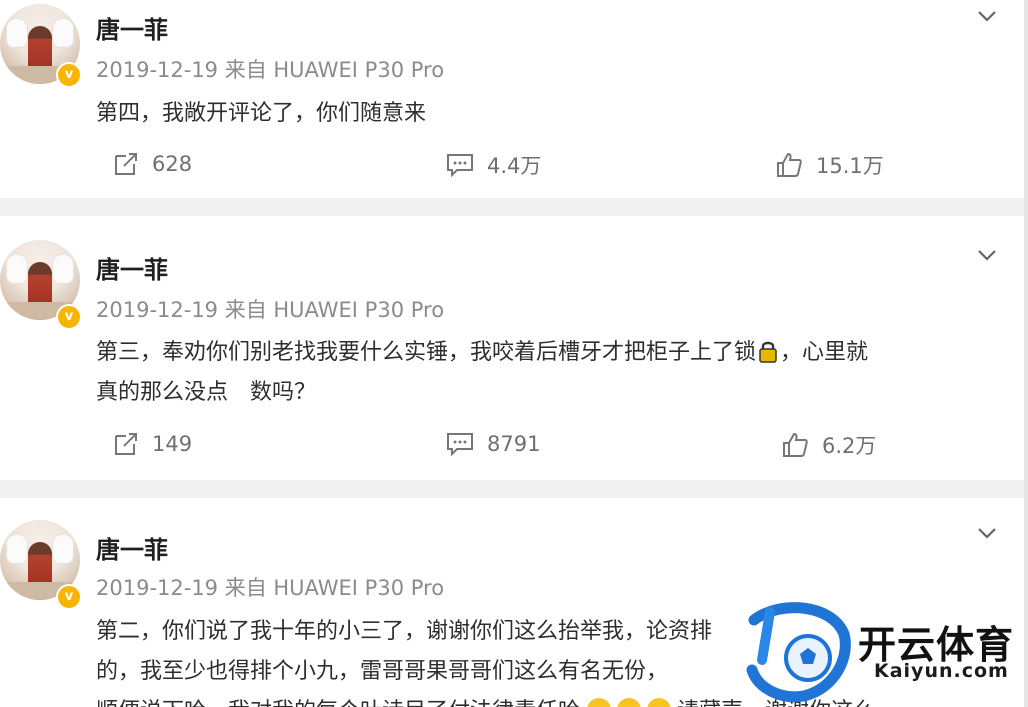 This screenshot has width=1028, height=707. I want to click on comment-count: 8791, so click(514, 444).